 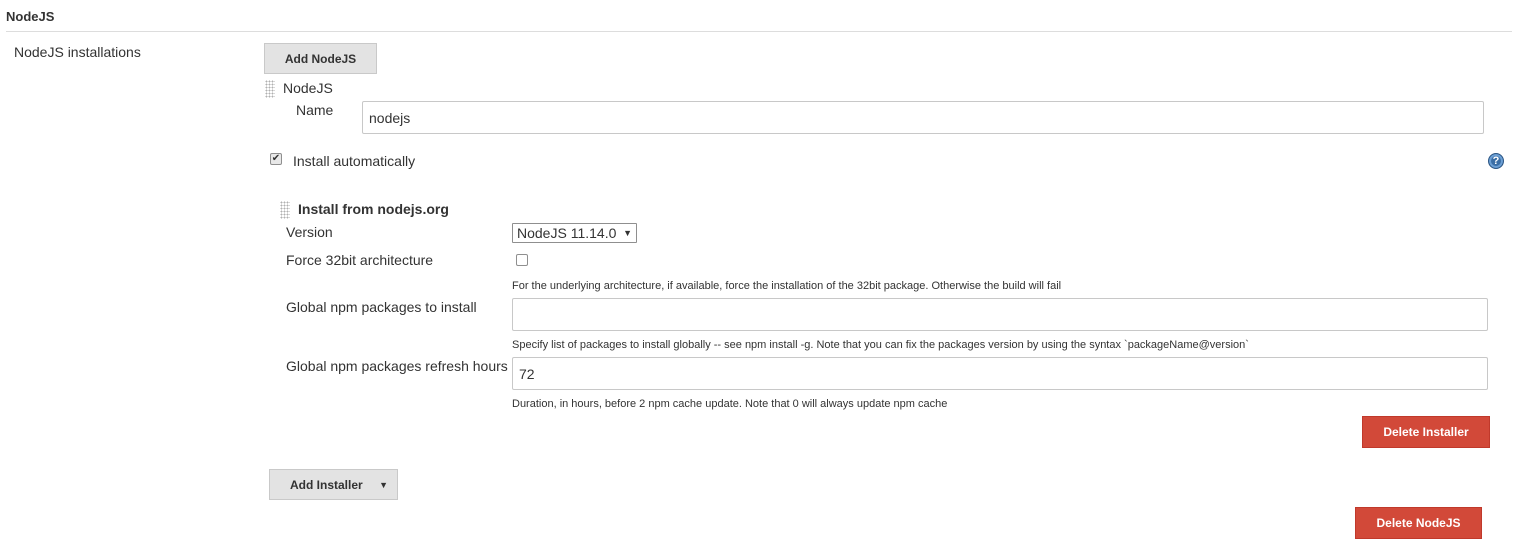 I want to click on checkmark-icon: ✔, so click(x=276, y=158).